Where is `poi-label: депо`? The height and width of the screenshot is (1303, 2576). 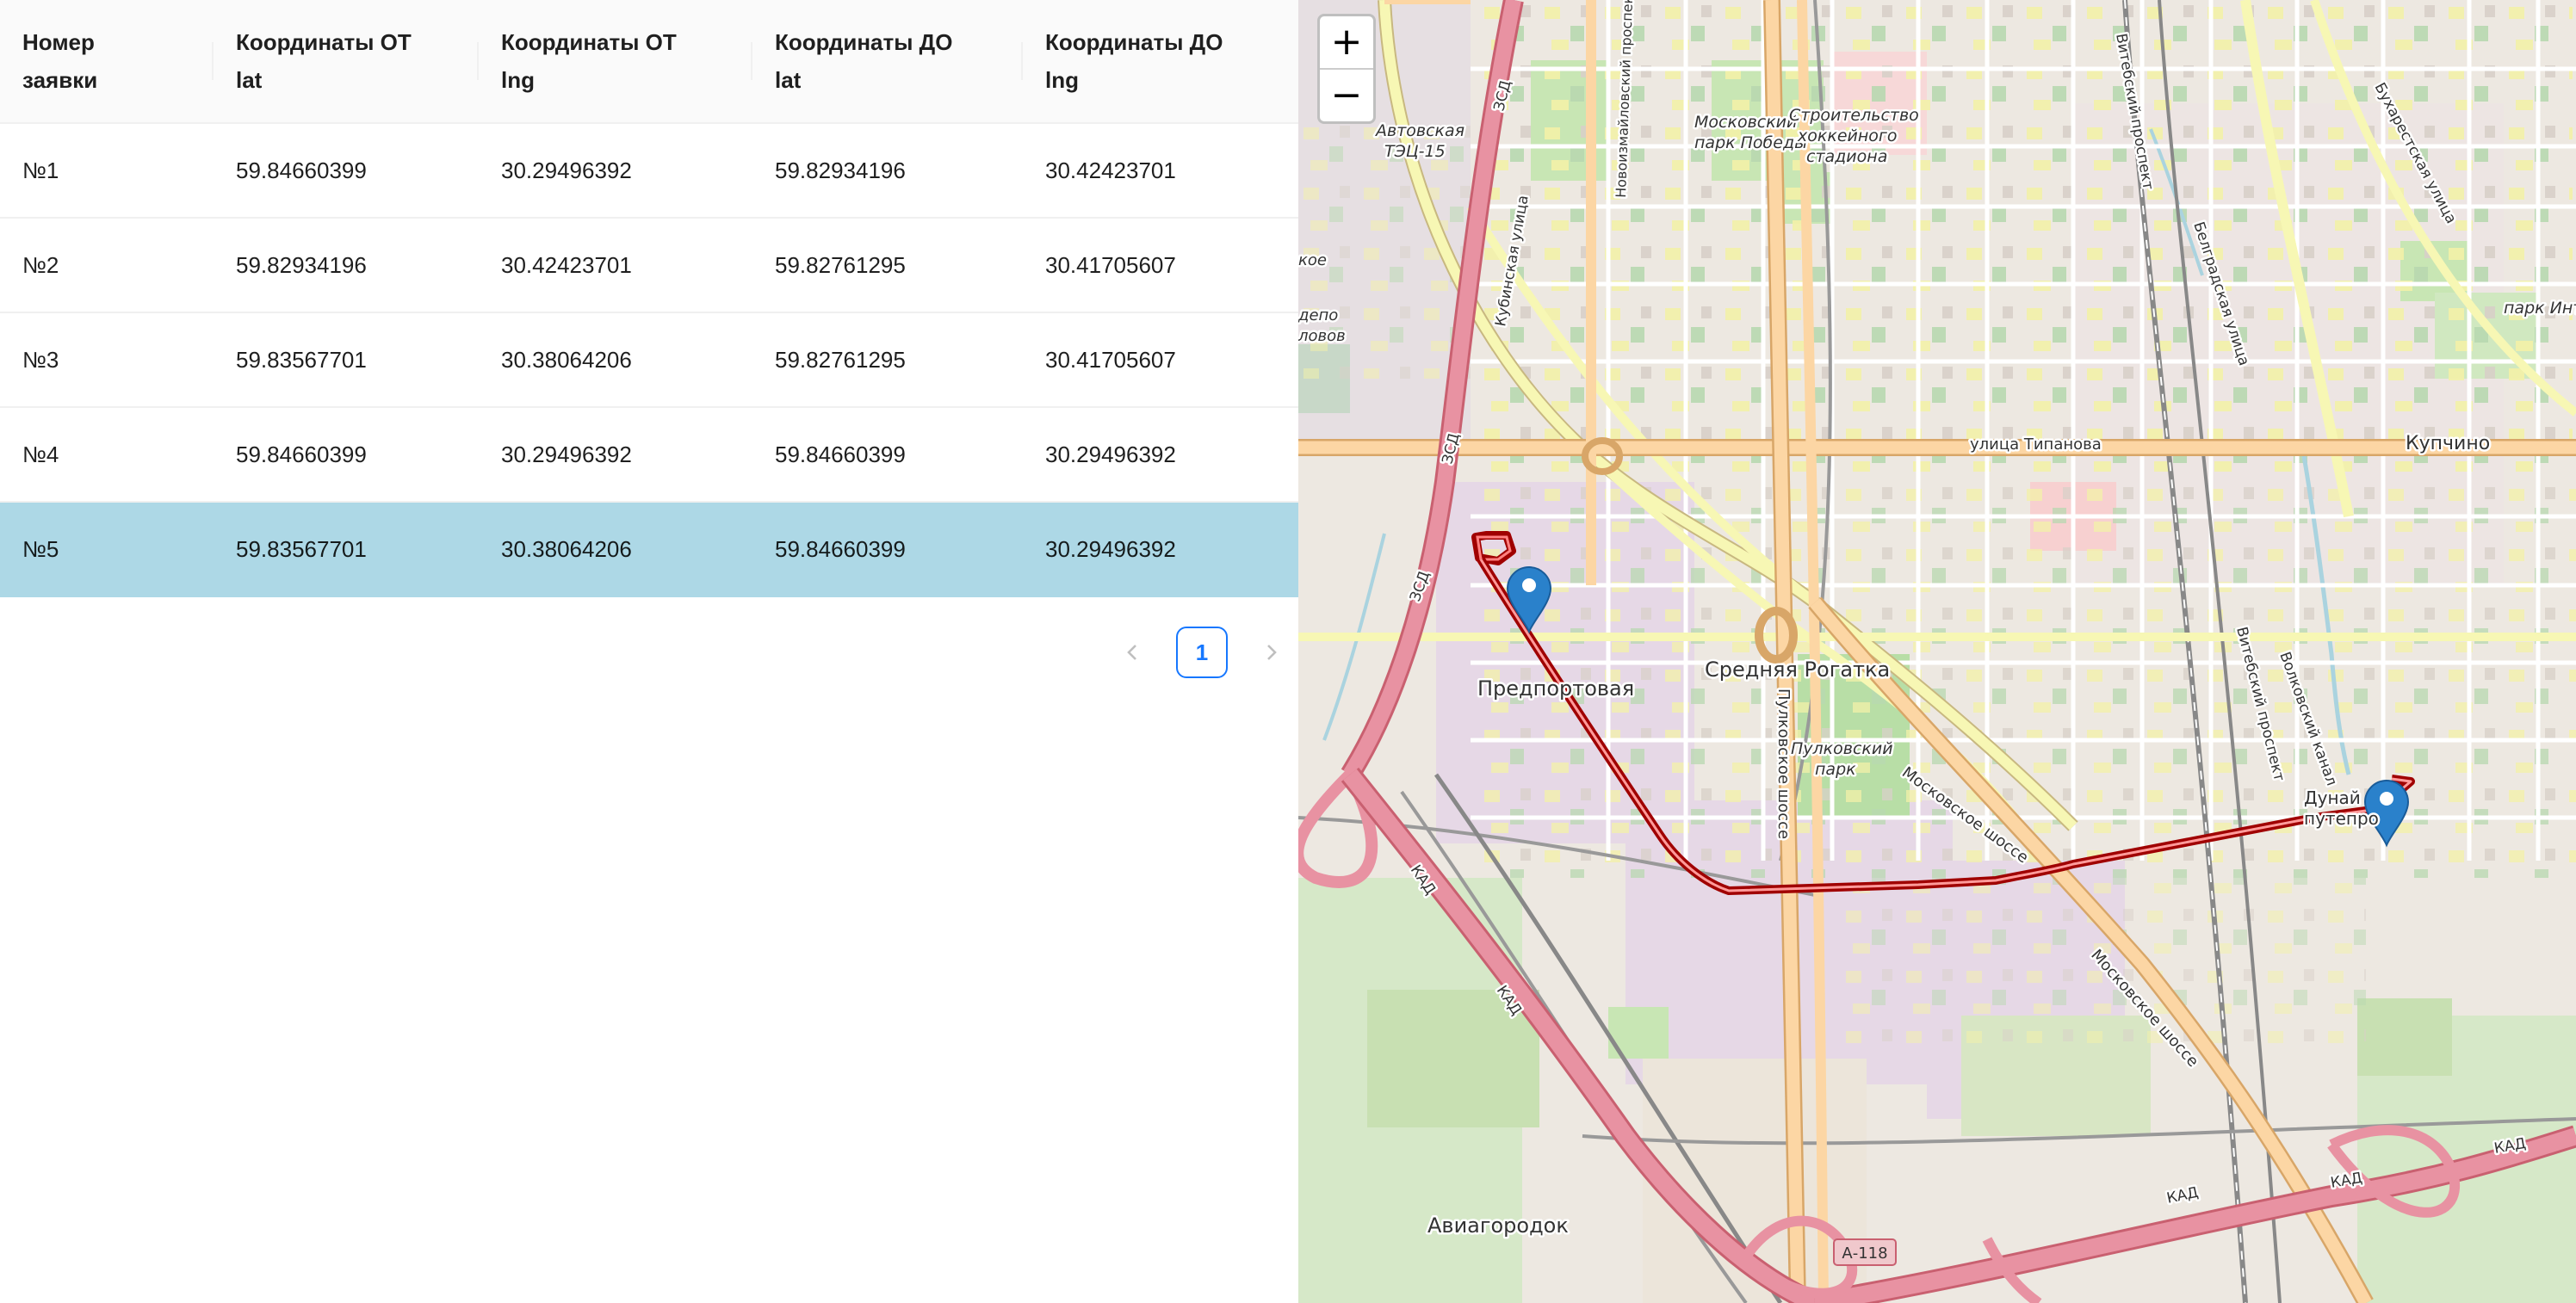
poi-label: депо is located at coordinates (1318, 315).